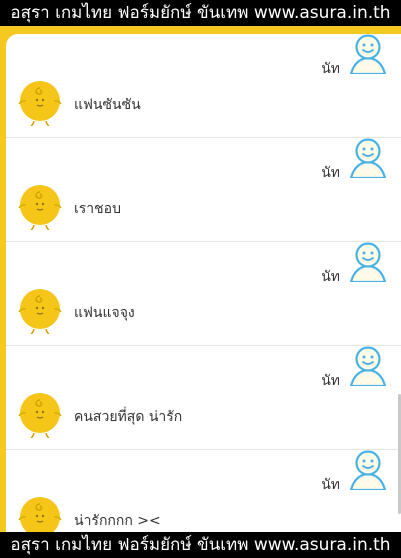 This screenshot has width=401, height=558. Describe the element at coordinates (128, 417) in the screenshot. I see `reply-text: คนสวยที่สุด น่ารัก` at that location.